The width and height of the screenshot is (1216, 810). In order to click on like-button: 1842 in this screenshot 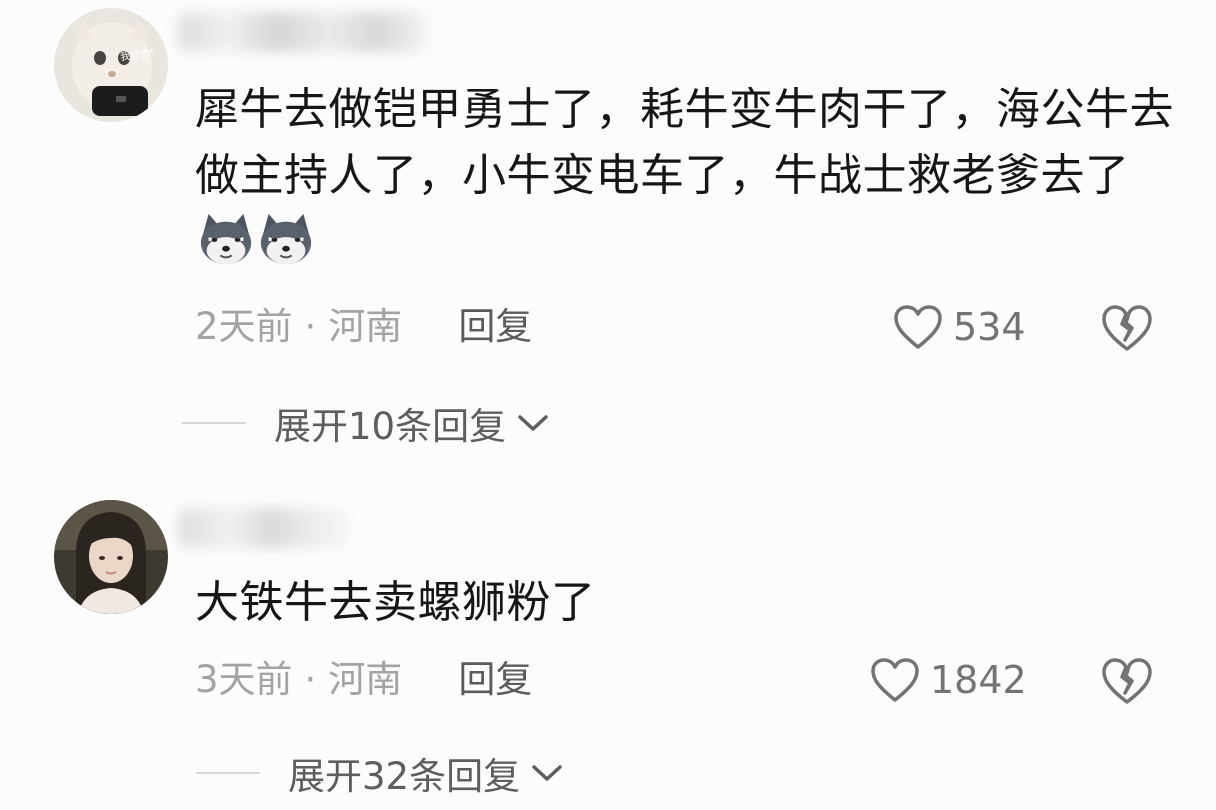, I will do `click(948, 680)`.